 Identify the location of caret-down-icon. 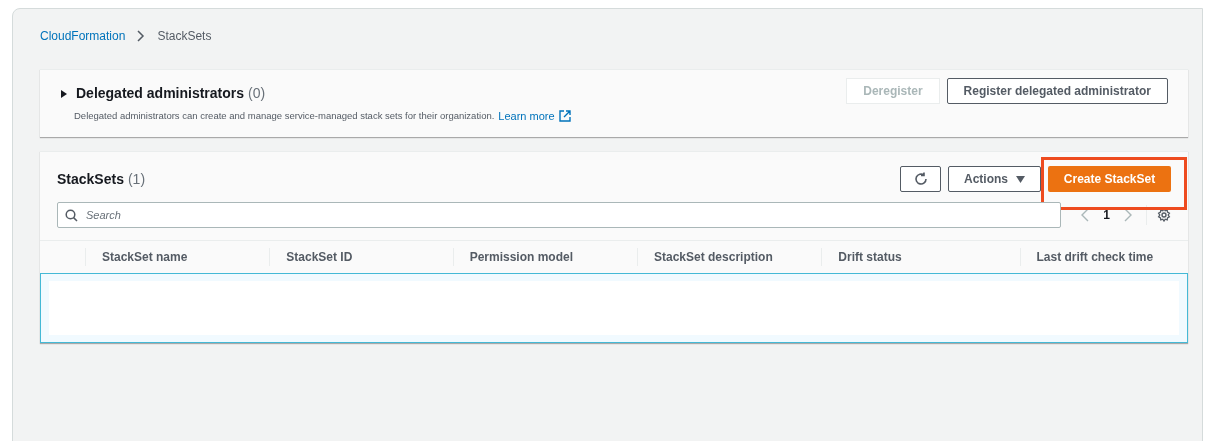
(1020, 179).